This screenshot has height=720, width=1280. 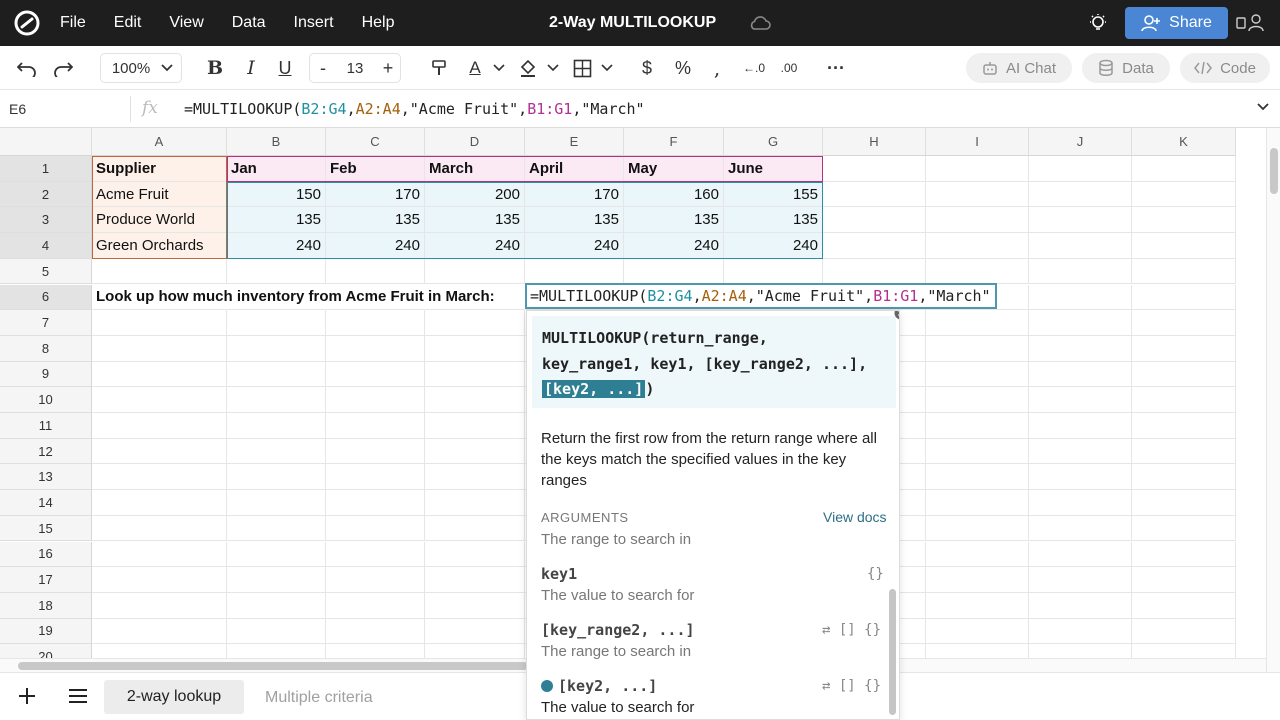 I want to click on document-title: 2-Way MULTILOOKUP, so click(x=632, y=23).